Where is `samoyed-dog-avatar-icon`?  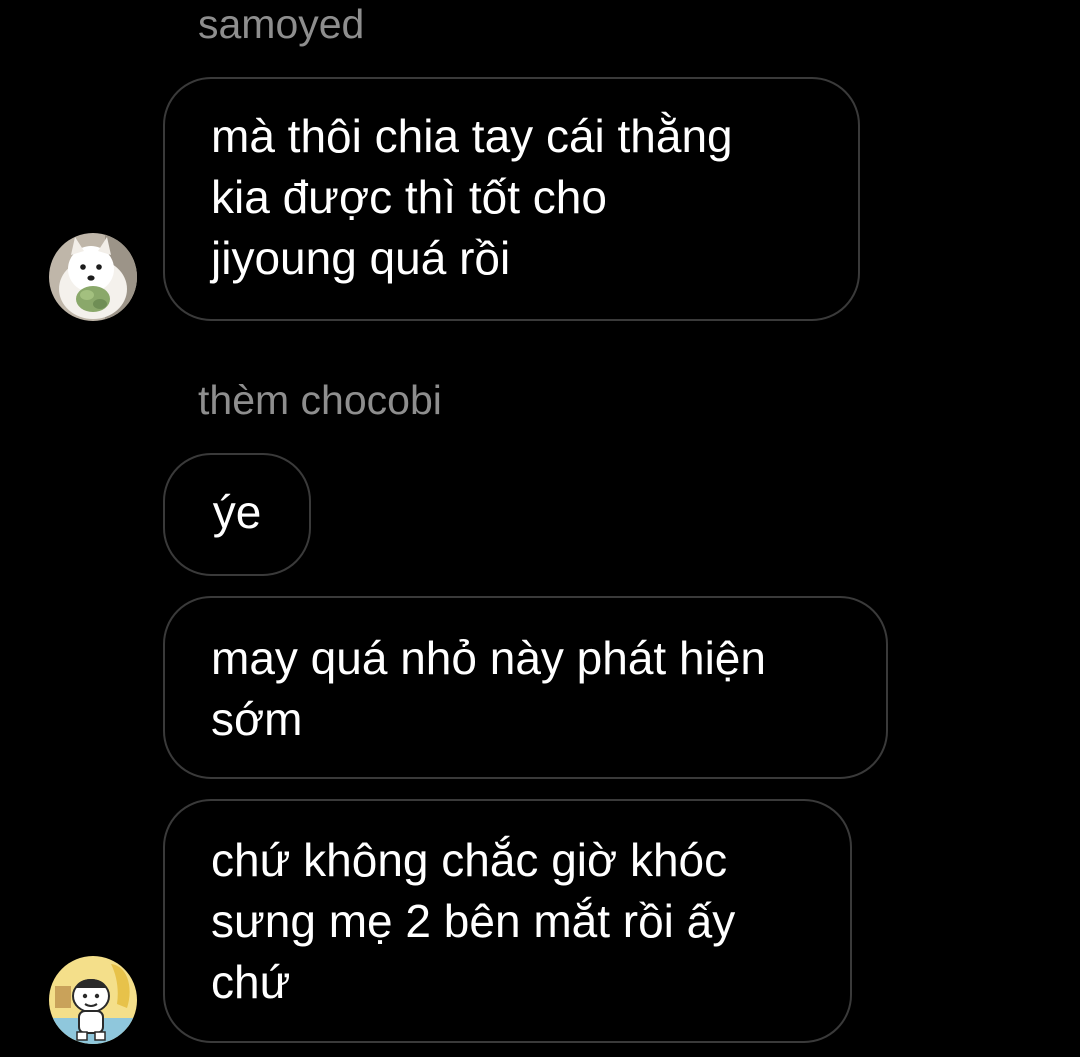
samoyed-dog-avatar-icon is located at coordinates (93, 277).